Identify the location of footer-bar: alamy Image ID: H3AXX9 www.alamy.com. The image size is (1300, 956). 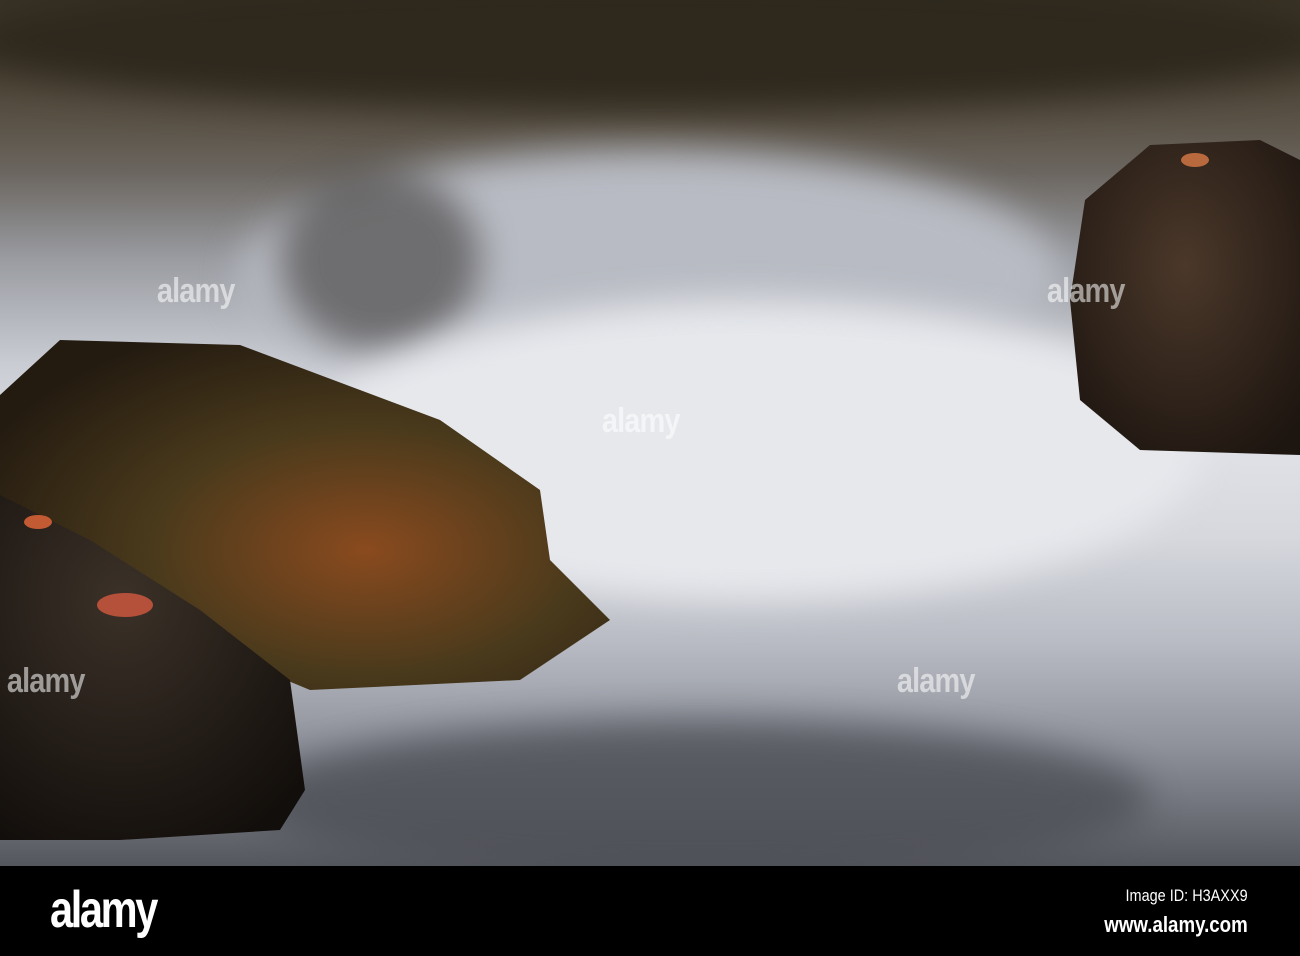
(650, 911).